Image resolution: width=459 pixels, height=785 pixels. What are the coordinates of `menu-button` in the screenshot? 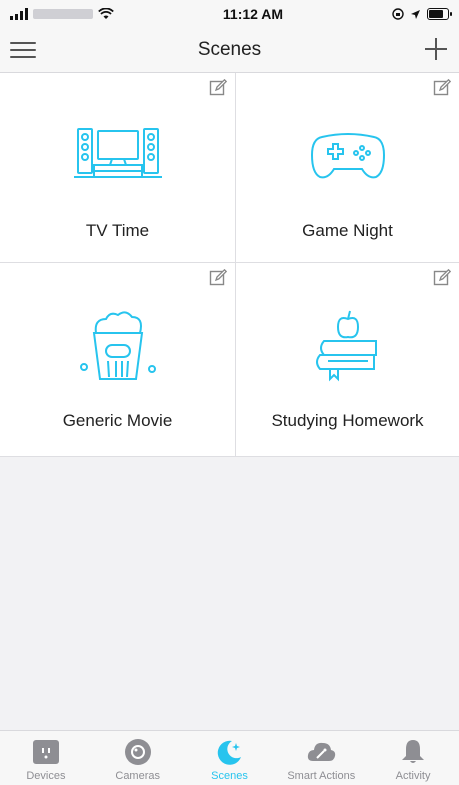 It's located at (23, 50).